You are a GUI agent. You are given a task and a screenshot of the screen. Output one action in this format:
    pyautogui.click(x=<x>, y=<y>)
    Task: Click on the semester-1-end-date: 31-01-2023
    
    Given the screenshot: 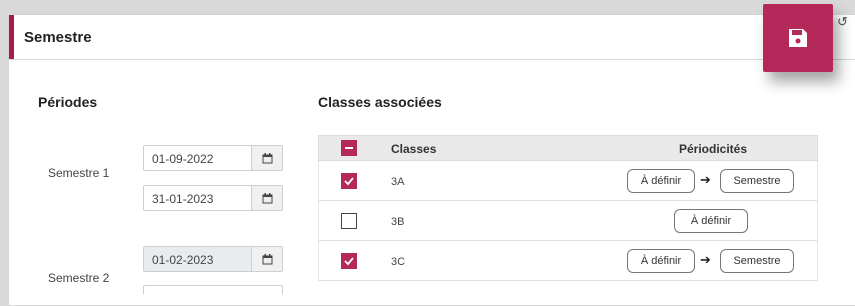 What is the action you would take?
    pyautogui.click(x=213, y=198)
    